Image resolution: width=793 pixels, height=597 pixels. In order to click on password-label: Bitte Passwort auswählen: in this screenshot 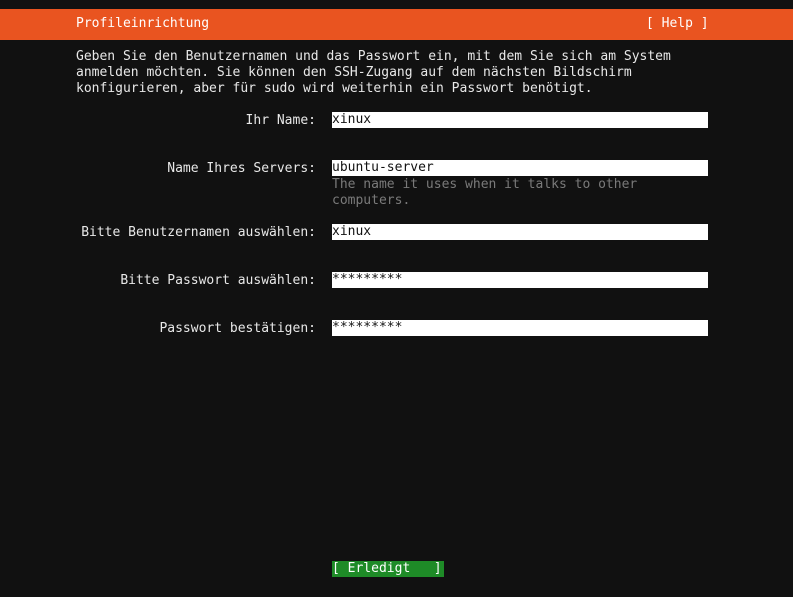, I will do `click(218, 280)`.